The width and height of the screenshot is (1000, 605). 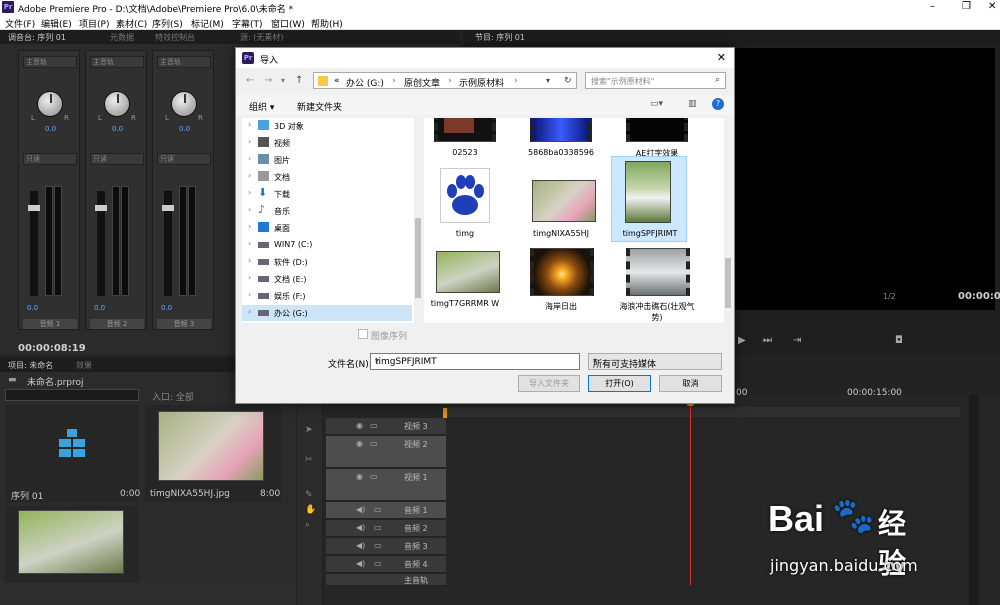 I want to click on hand-tool-icon: ✋, so click(x=310, y=510).